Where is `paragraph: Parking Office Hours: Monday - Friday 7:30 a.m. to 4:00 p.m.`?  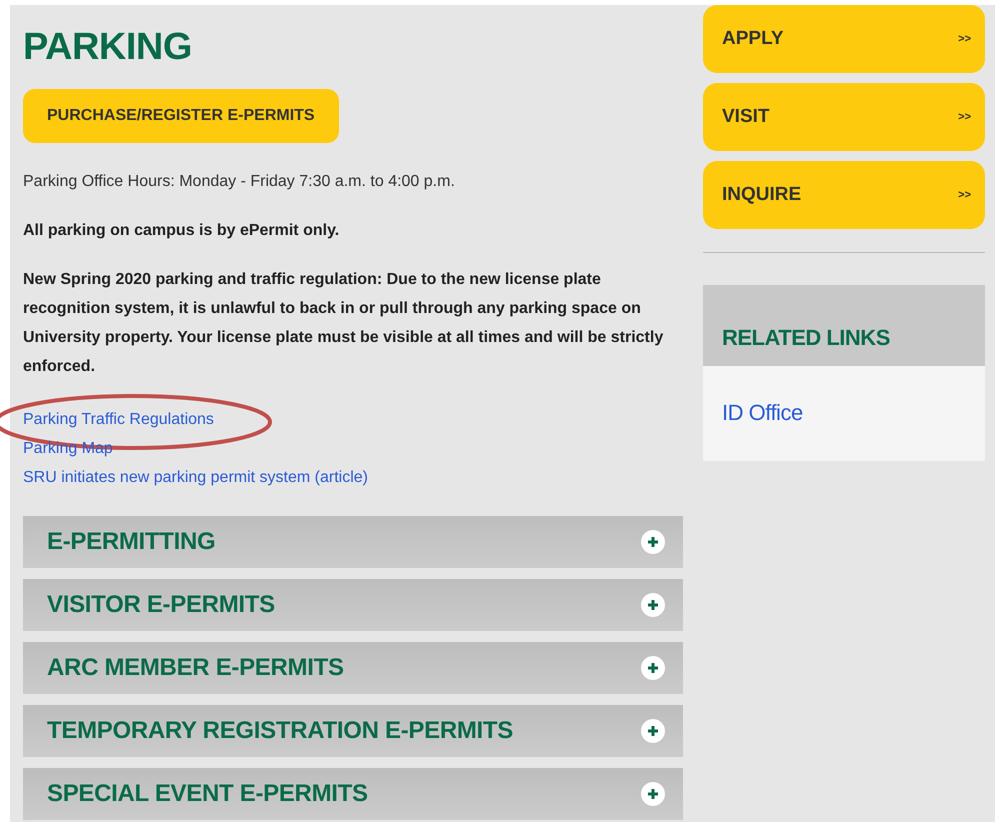
paragraph: Parking Office Hours: Monday - Friday 7:30 a.m. to 4:00 p.m. is located at coordinates (239, 182).